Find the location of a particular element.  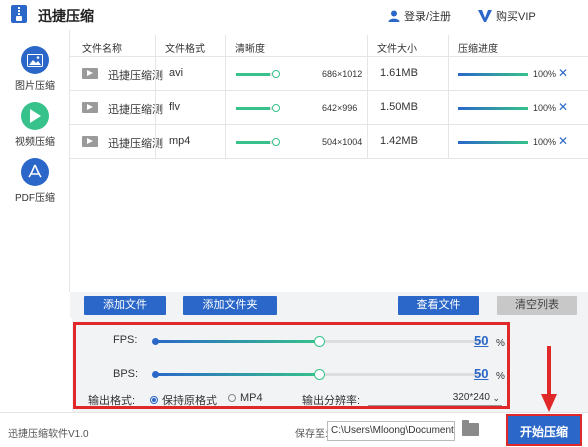

sidebar-item-image-compress: 图片压缩 is located at coordinates (35, 69).